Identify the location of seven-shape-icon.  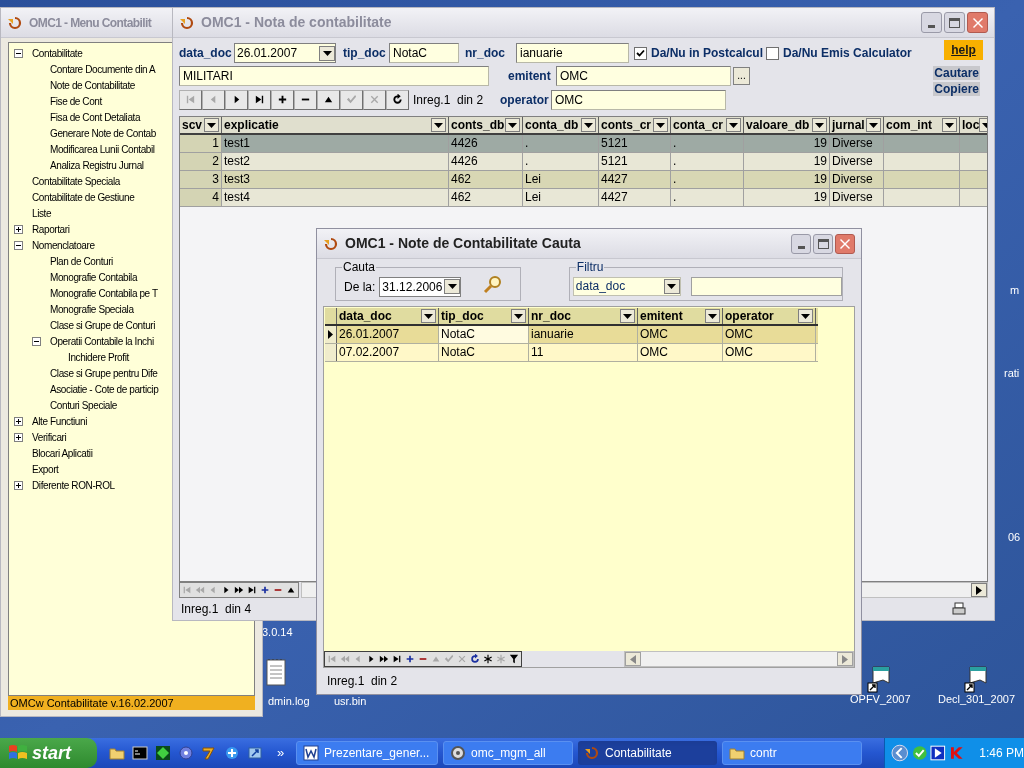
(209, 753).